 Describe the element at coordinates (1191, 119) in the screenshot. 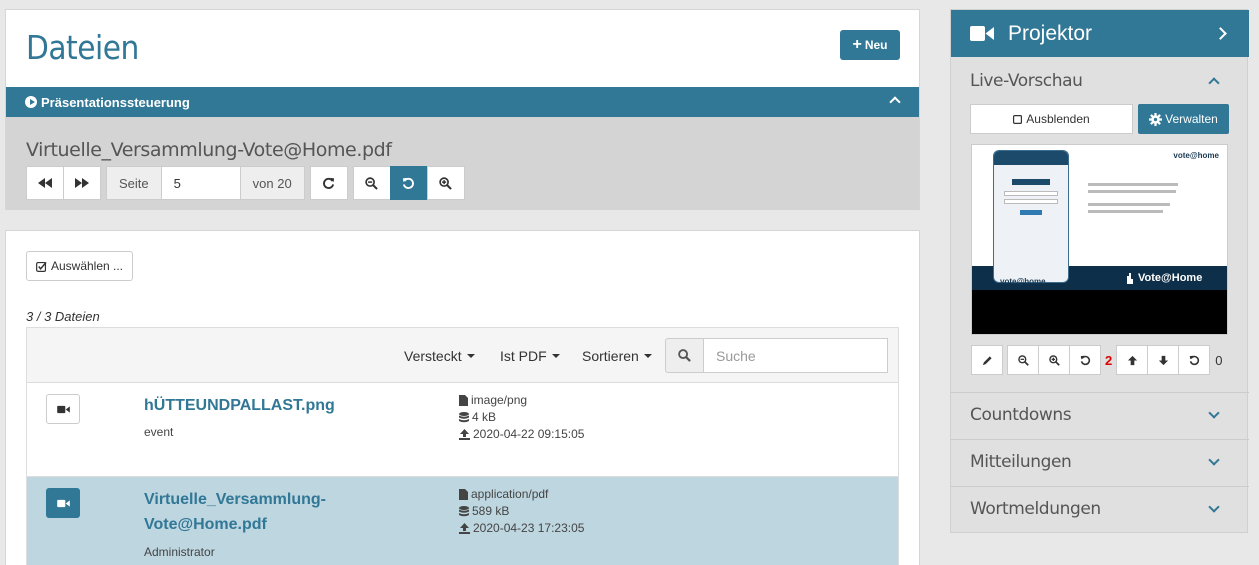

I see `manage-button-label: Verwalten` at that location.